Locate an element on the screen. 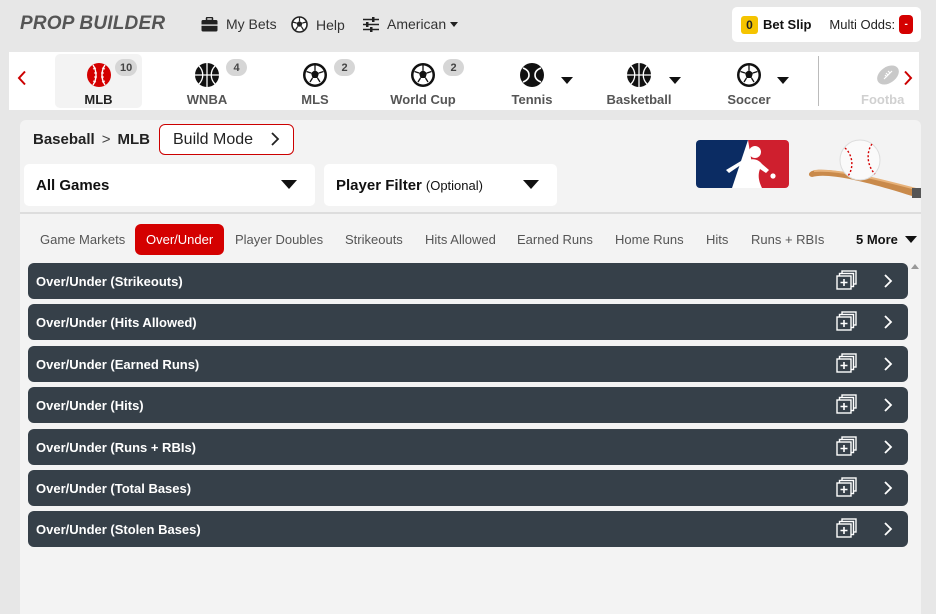 This screenshot has width=936, height=614. sport-item-mls: MLS 2 is located at coordinates (317, 81).